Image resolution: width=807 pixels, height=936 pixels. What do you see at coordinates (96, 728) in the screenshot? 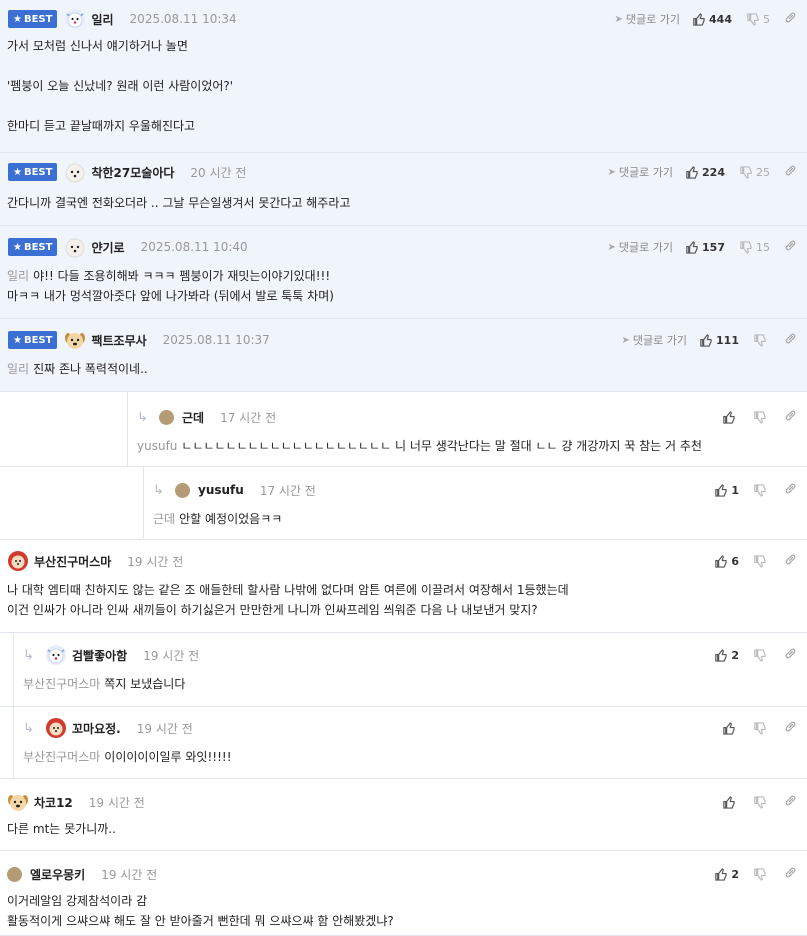
I see `nickname: 꼬마요정.` at bounding box center [96, 728].